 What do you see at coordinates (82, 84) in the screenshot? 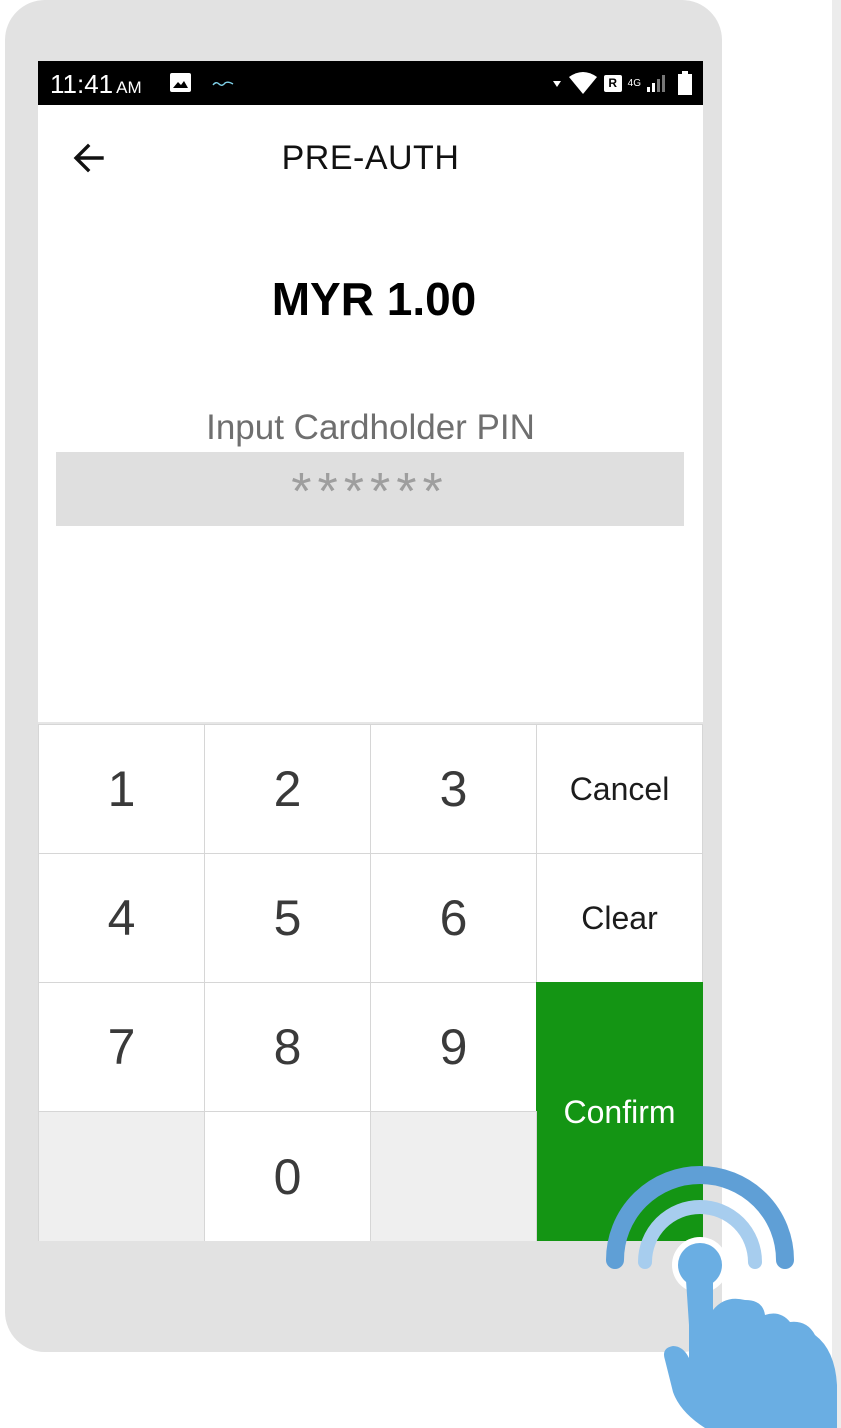
I see `status-time-value: 11:41` at bounding box center [82, 84].